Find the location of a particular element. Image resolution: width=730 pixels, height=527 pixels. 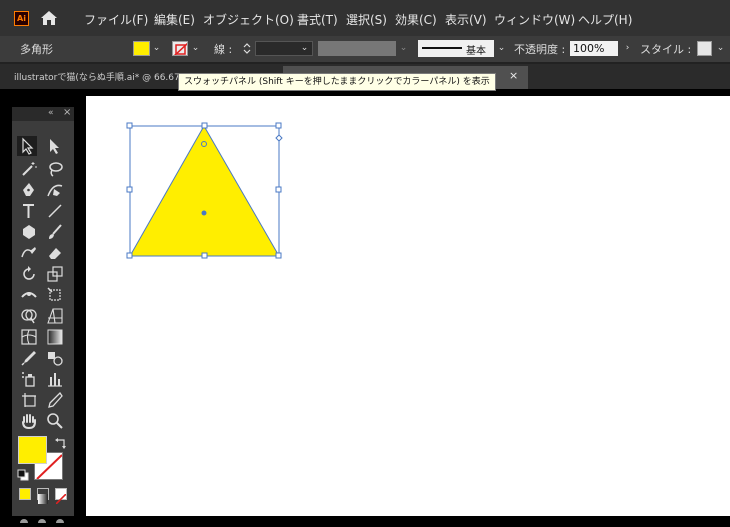

width-tool-icon is located at coordinates (29, 295).